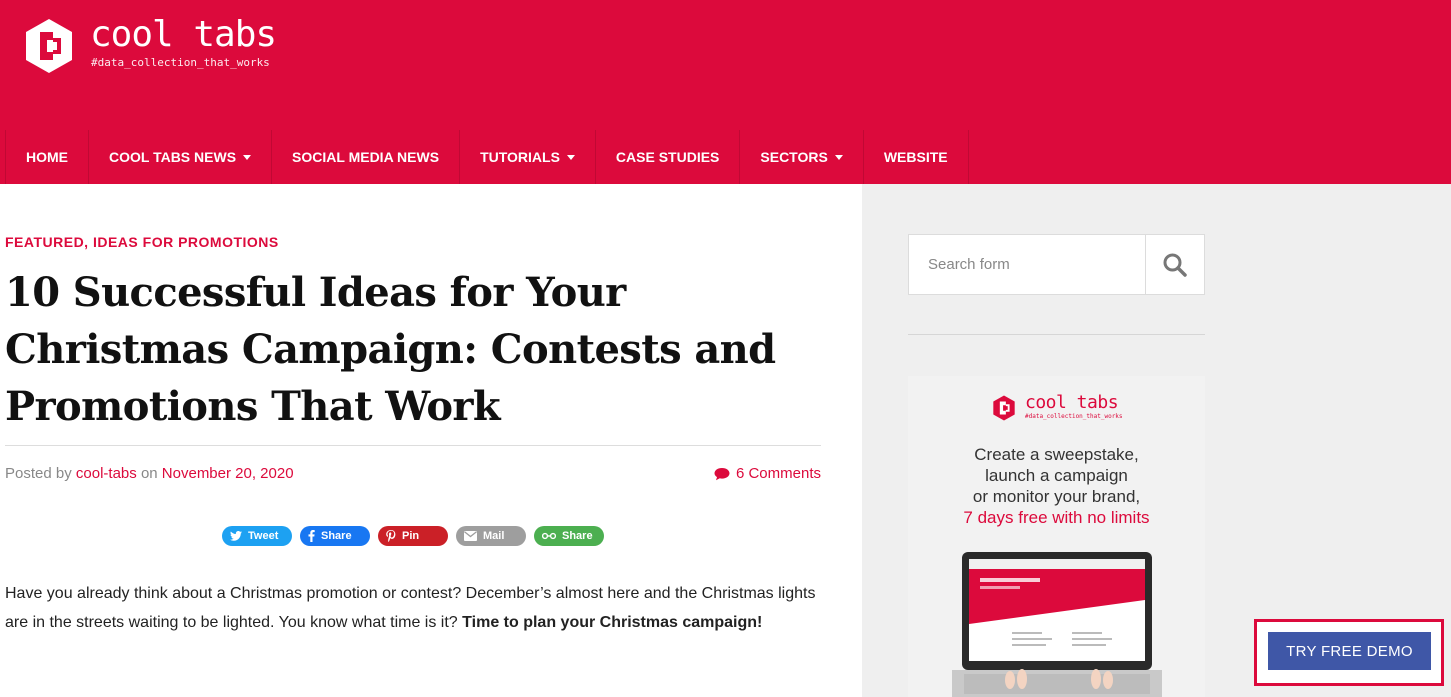 The height and width of the screenshot is (697, 1451). I want to click on comments-count: 6 Comments, so click(778, 473).